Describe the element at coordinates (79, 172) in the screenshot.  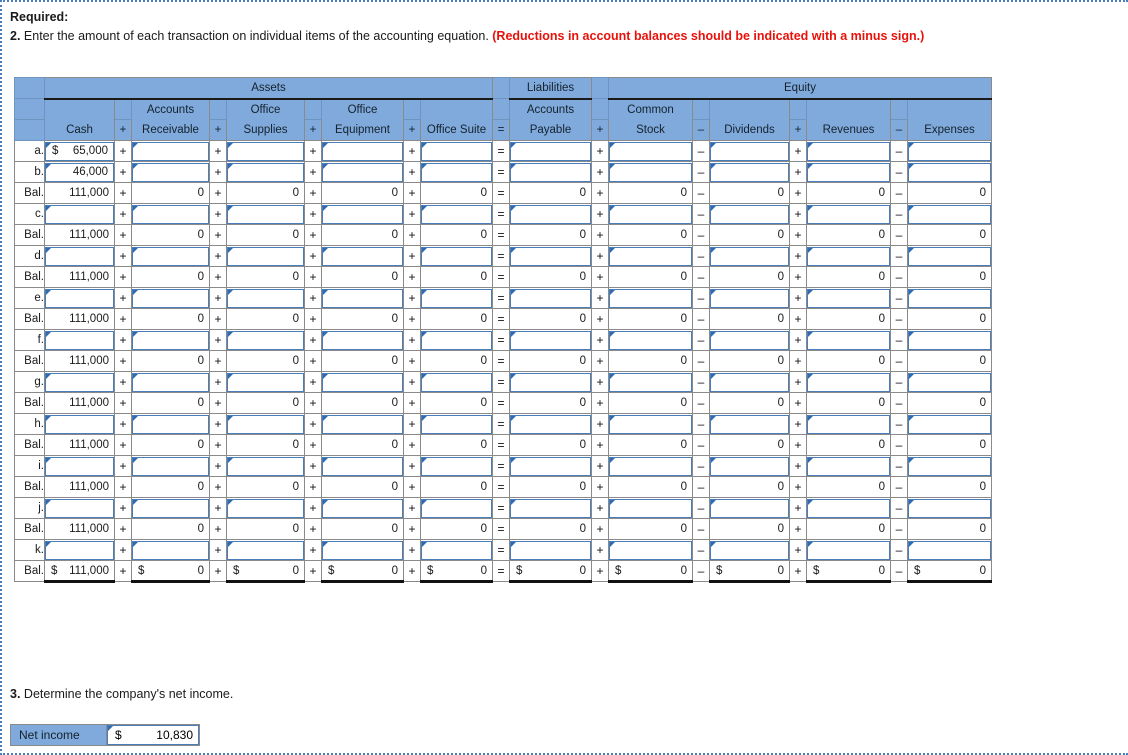
I see `cell-input: 46,000` at that location.